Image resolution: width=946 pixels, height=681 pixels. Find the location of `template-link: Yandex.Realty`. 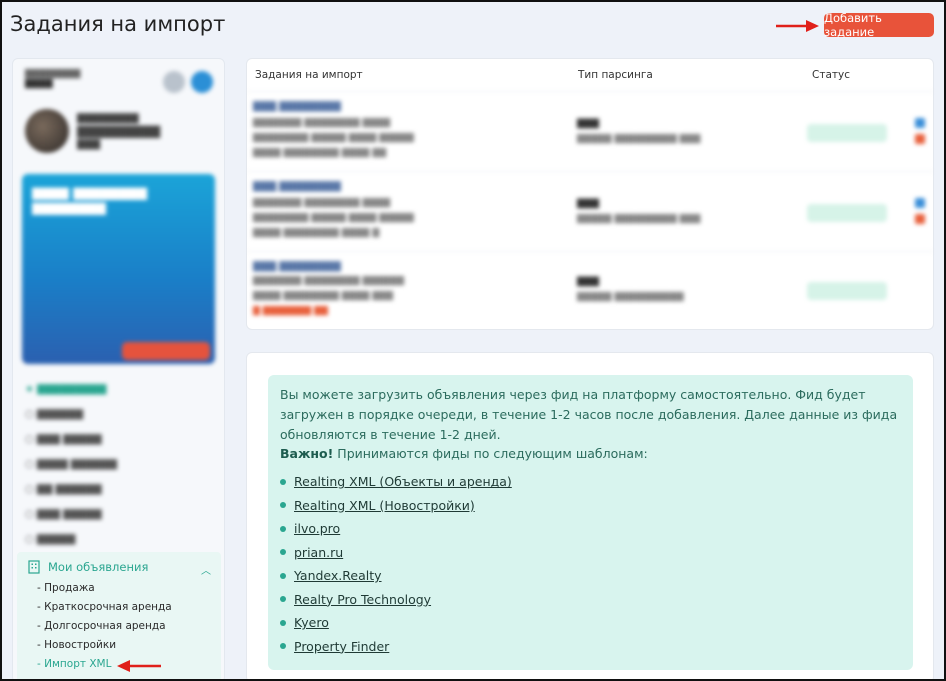

template-link: Yandex.Realty is located at coordinates (338, 575).